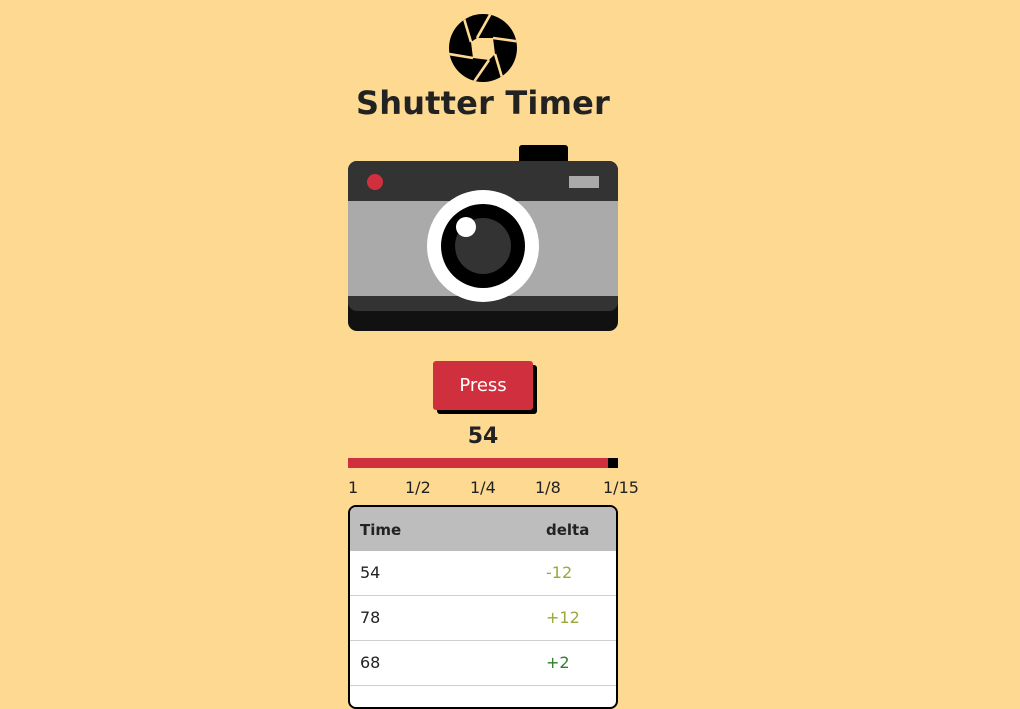  I want to click on app-title: Shutter Timer, so click(483, 103).